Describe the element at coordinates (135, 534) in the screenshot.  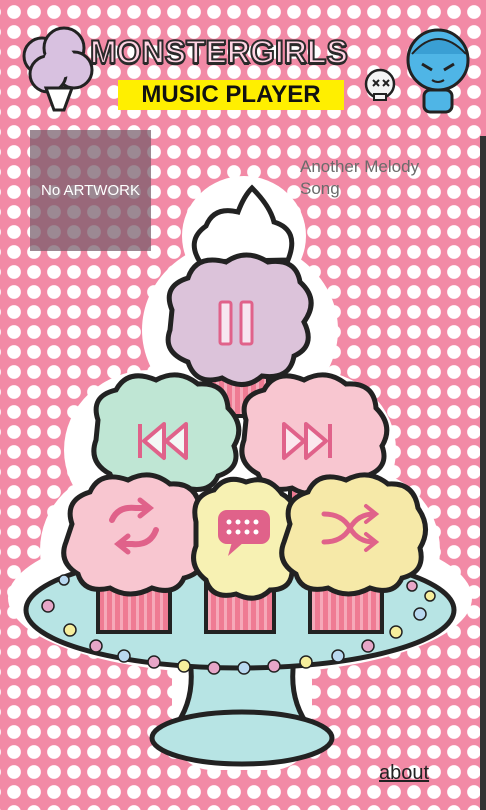
I see `repeat-cupcake` at that location.